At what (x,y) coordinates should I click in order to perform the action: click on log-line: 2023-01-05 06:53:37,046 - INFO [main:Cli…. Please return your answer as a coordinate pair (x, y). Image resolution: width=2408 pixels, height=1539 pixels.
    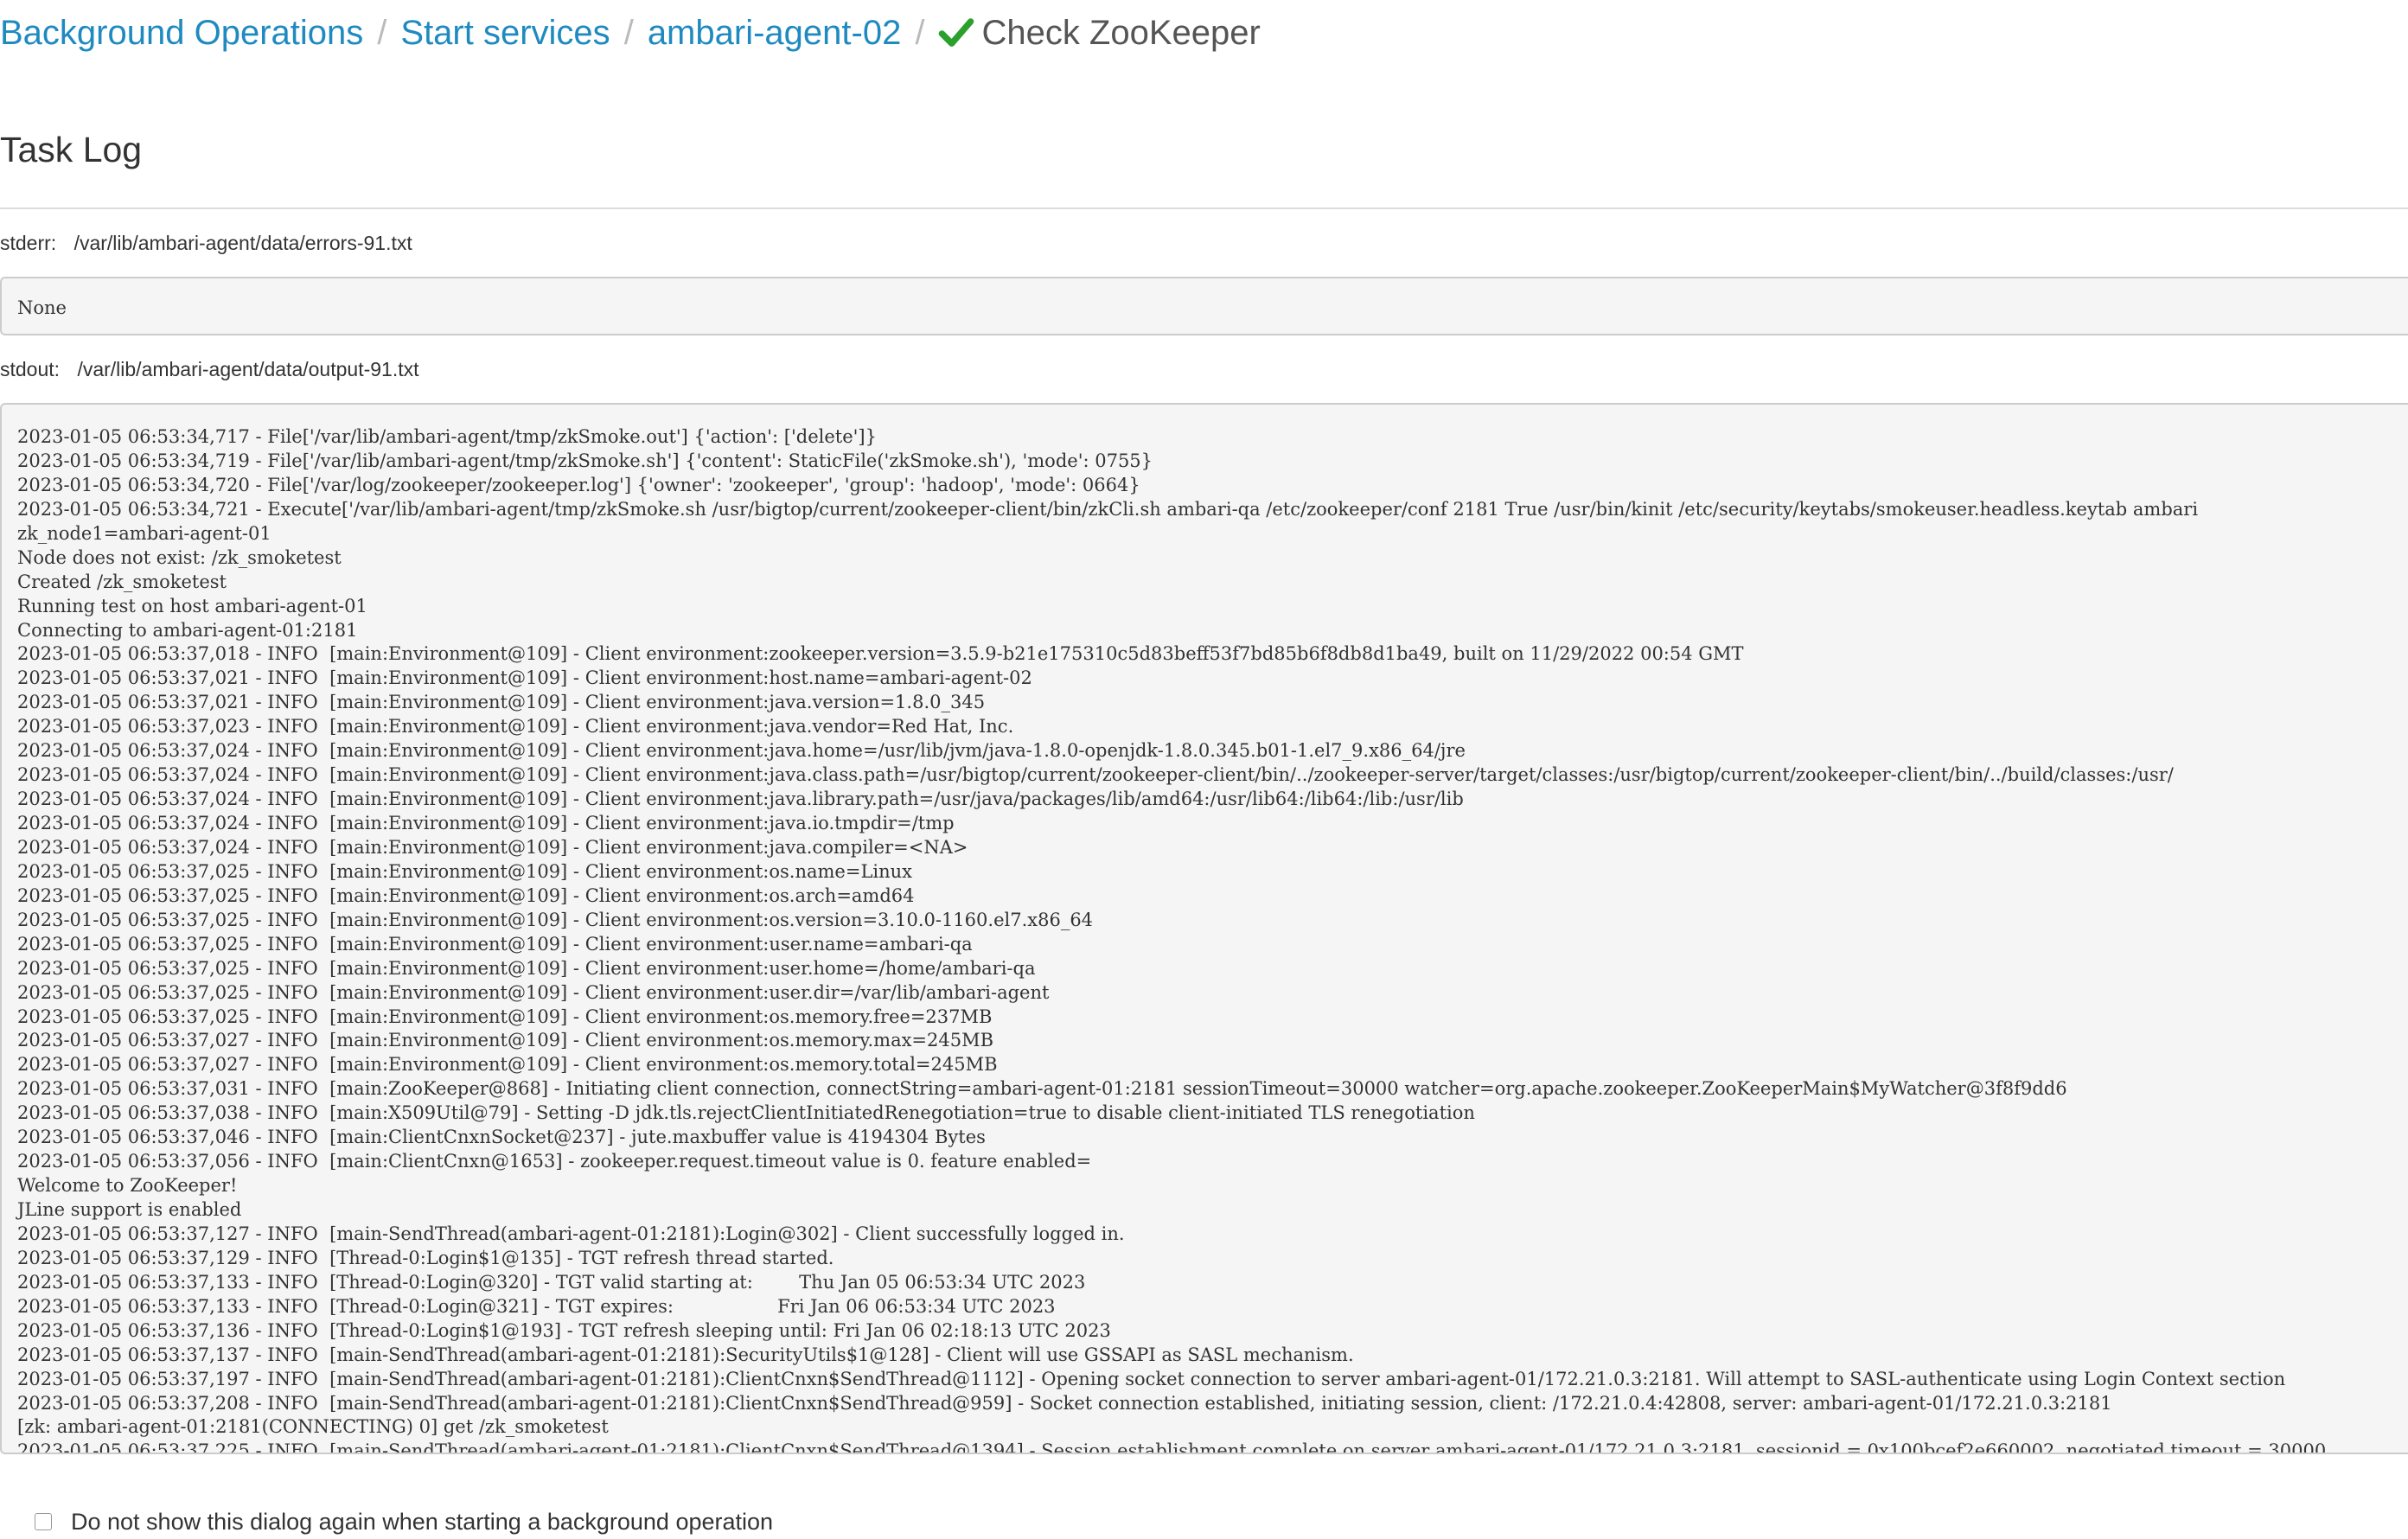
    Looking at the image, I should click on (501, 1137).